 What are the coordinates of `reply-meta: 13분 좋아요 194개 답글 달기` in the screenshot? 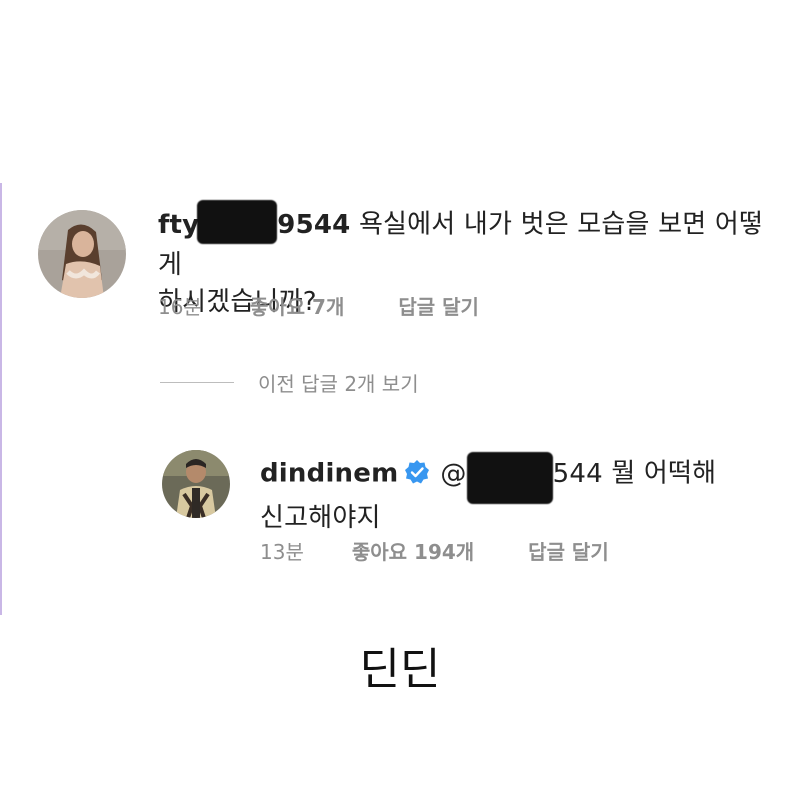 It's located at (434, 550).